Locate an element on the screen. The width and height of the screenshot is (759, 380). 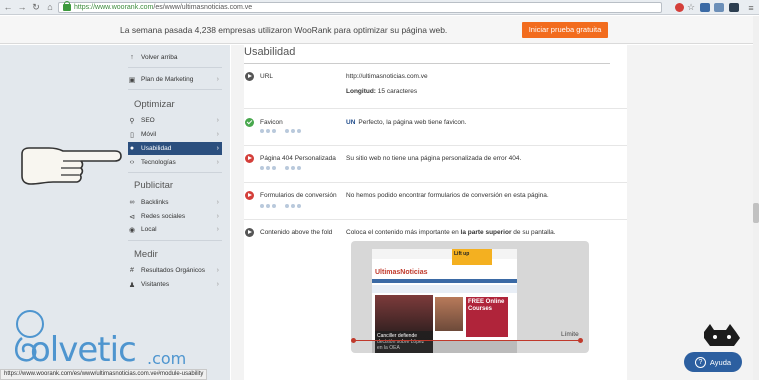
back-arrow-icon: ← is located at coordinates (8, 7).